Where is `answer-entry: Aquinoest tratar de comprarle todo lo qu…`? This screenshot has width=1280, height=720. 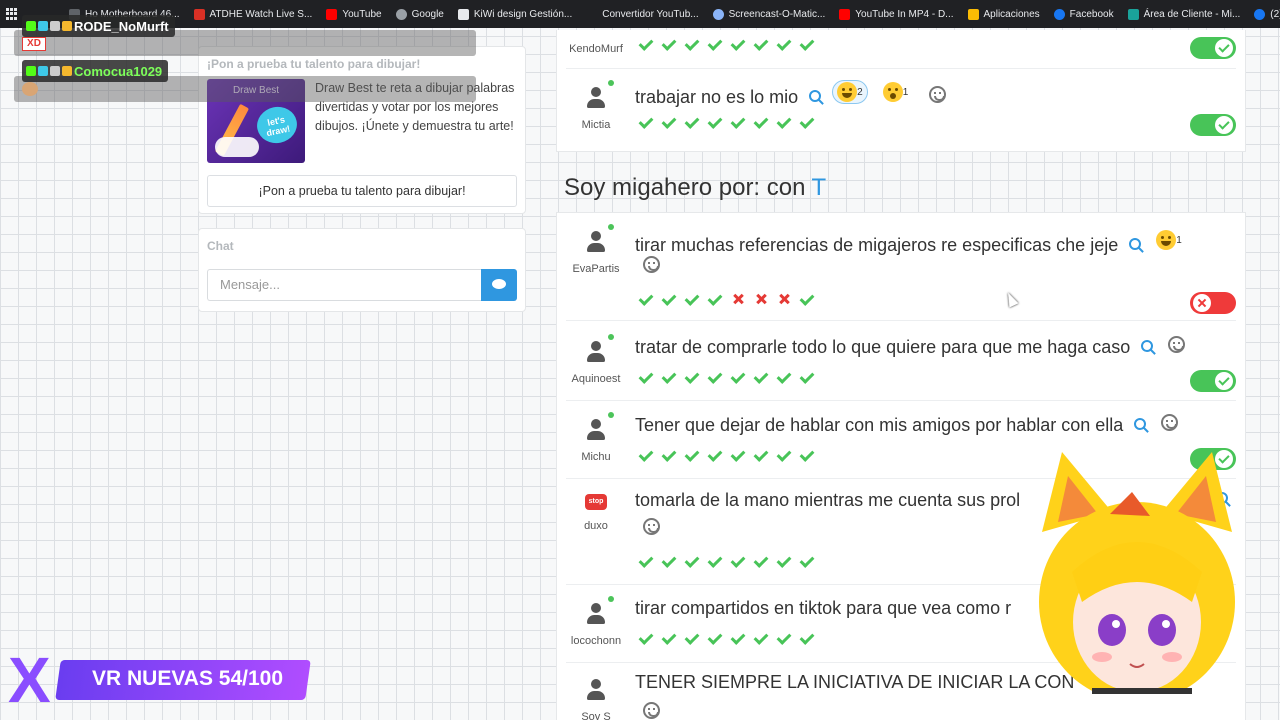 answer-entry: Aquinoest tratar de comprarle todo lo qu… is located at coordinates (901, 363).